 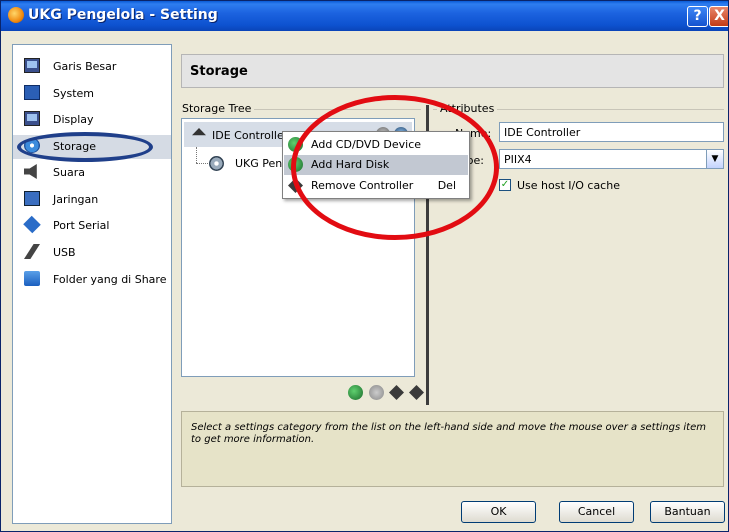 I want to click on help-button: ?, so click(x=697, y=16).